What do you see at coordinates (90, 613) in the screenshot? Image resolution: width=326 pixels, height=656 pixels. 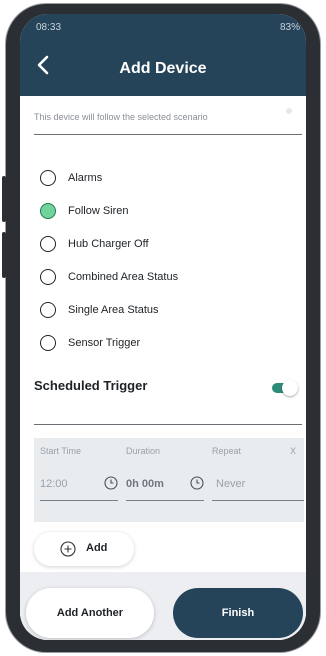 I see `add-another-button: Add Another` at bounding box center [90, 613].